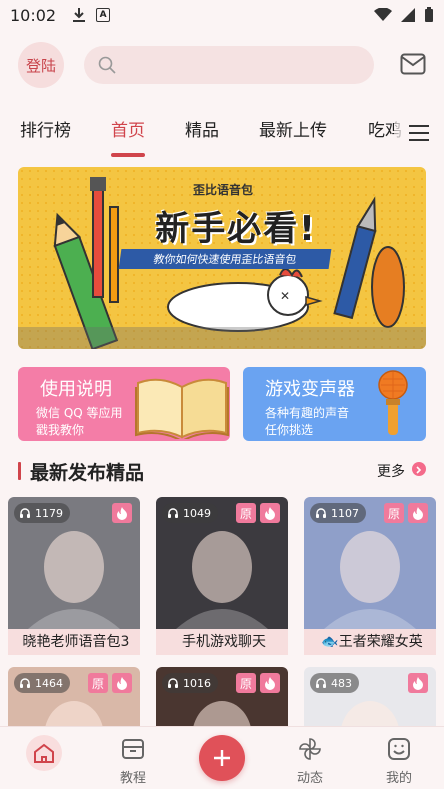 This screenshot has width=444, height=789. I want to click on create-button, so click(222, 758).